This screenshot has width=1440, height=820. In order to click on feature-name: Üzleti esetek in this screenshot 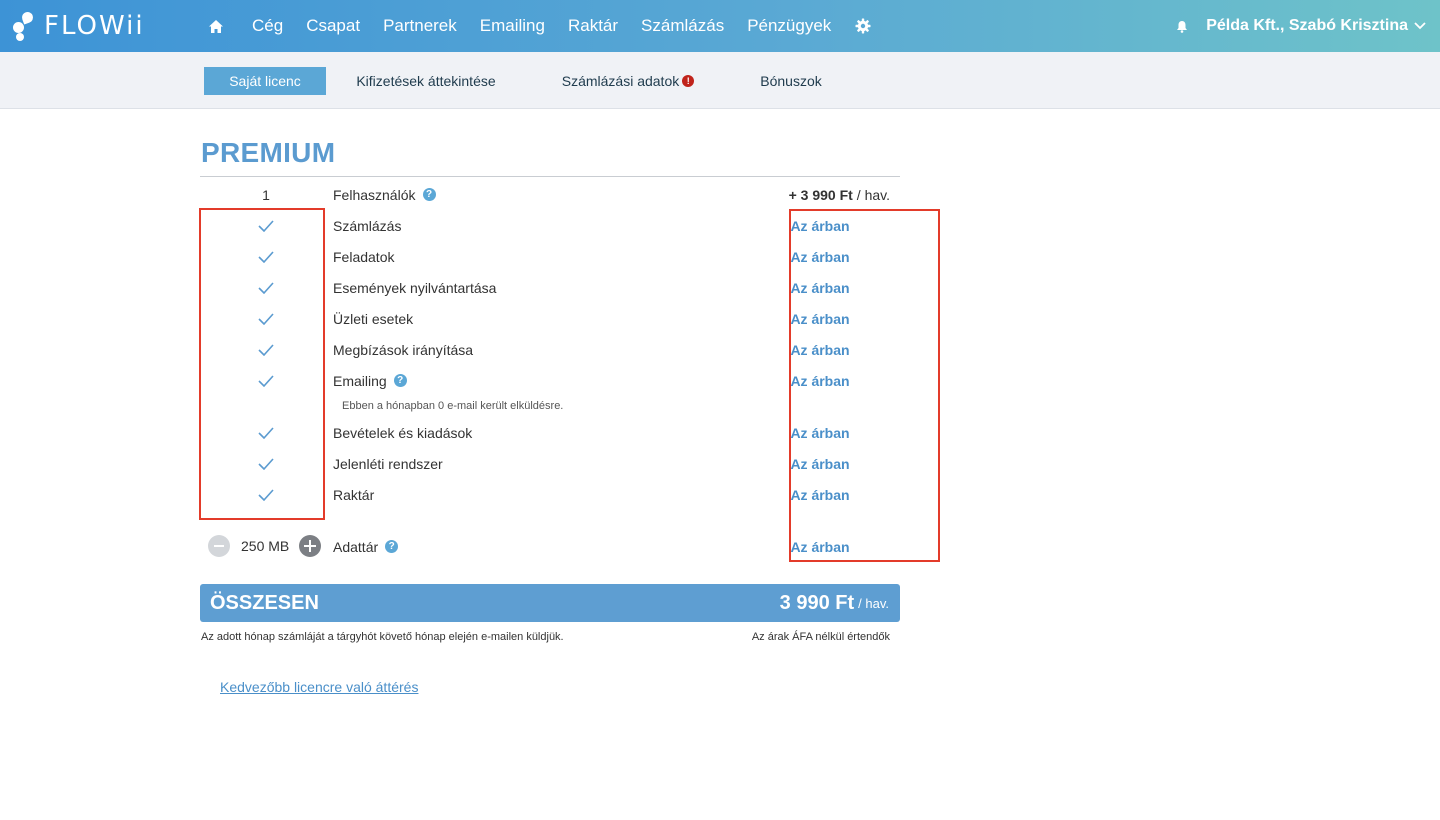, I will do `click(373, 318)`.